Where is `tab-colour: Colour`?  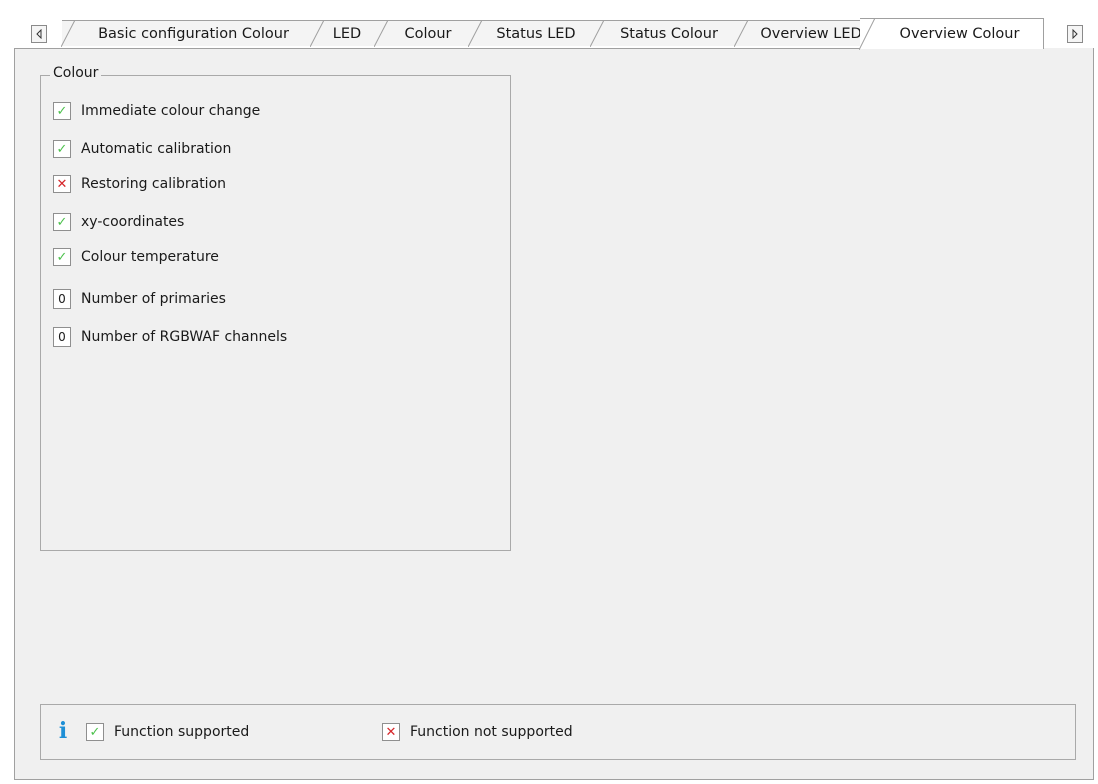 tab-colour: Colour is located at coordinates (421, 33).